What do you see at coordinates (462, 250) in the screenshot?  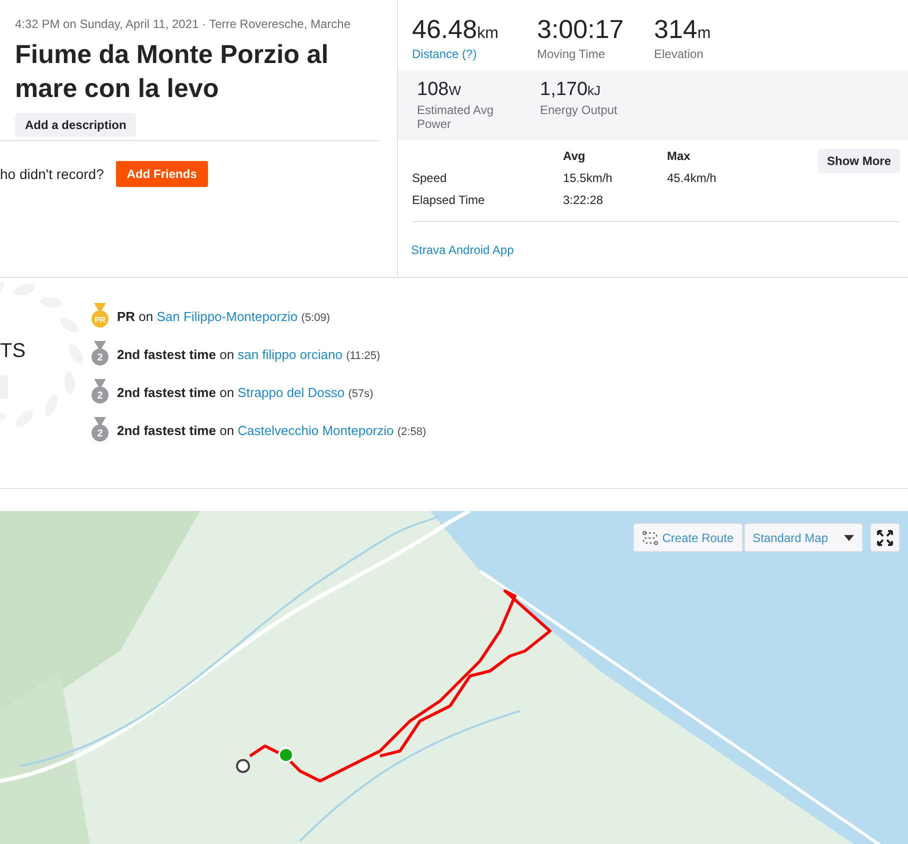 I see `device-link: Strava Android App` at bounding box center [462, 250].